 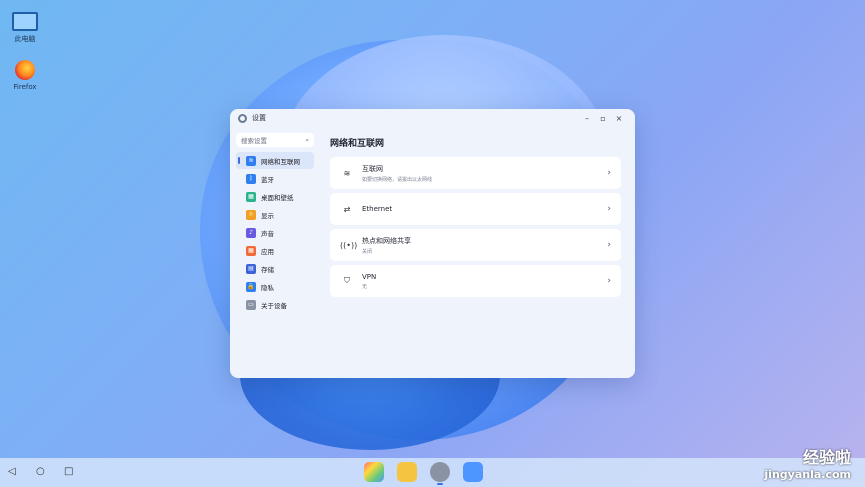 I want to click on sidebar-item-label: 存储, so click(x=267, y=269).